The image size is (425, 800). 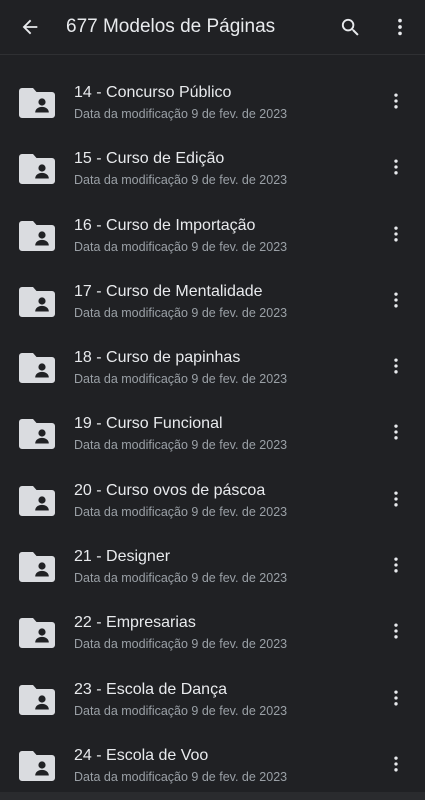 I want to click on item-title: 20 - Curso ovos de páscoa, so click(x=170, y=490).